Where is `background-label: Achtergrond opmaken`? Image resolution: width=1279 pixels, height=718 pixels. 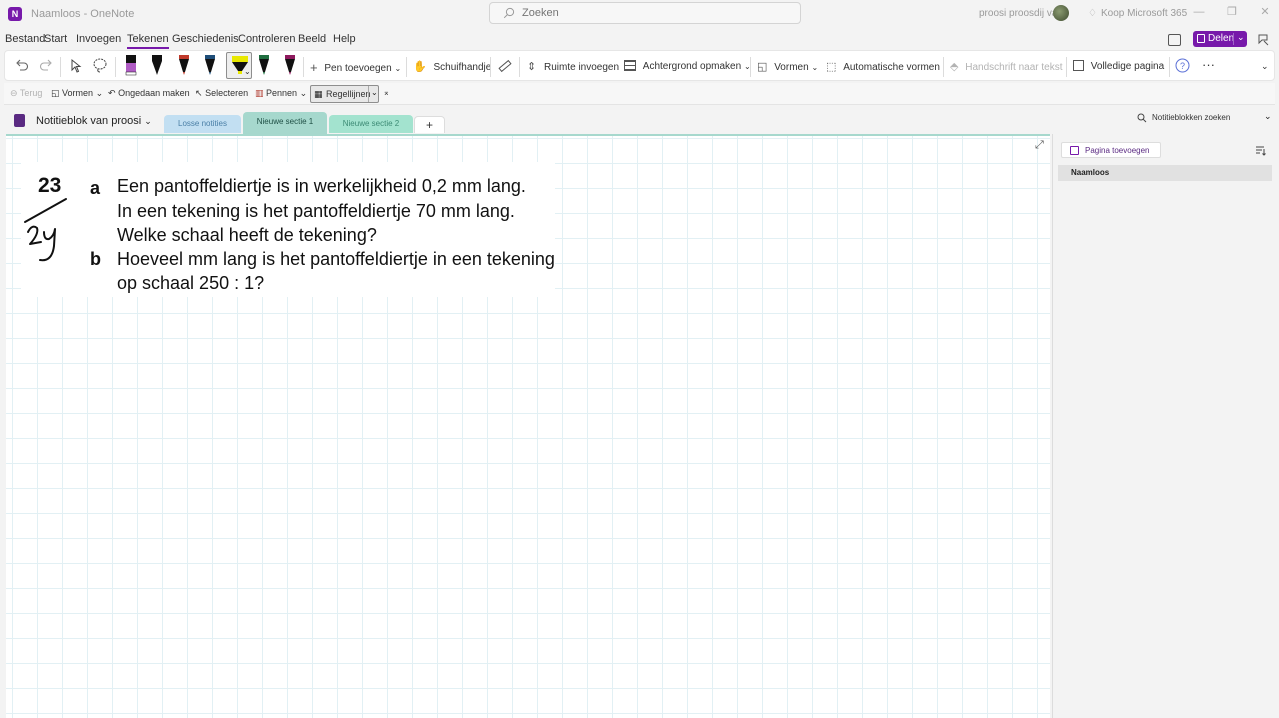 background-label: Achtergrond opmaken is located at coordinates (692, 66).